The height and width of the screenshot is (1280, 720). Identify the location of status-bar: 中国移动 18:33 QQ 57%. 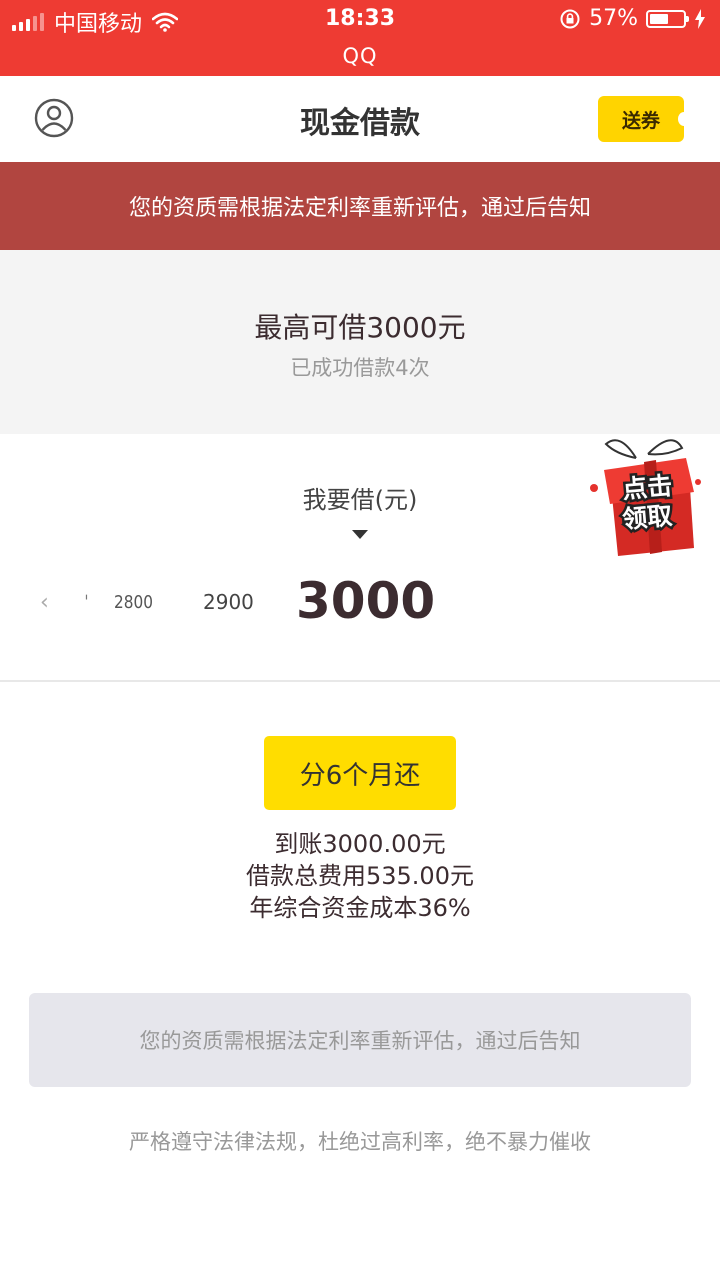
(360, 38).